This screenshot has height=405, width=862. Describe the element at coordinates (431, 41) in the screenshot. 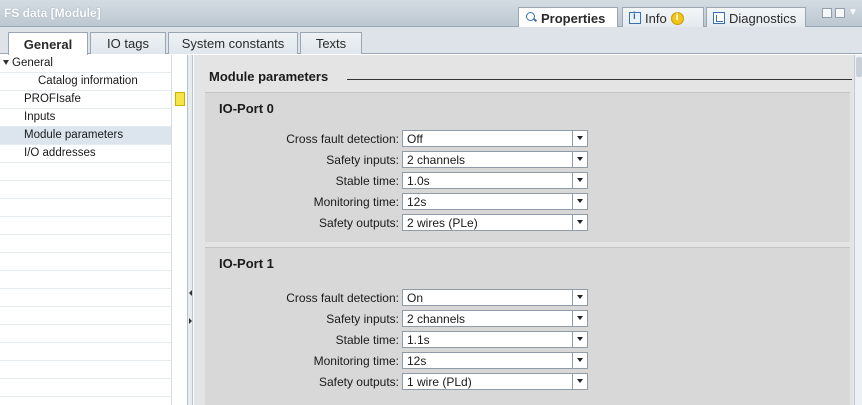

I see `tab-bar: General IO tags System constants Texts` at that location.